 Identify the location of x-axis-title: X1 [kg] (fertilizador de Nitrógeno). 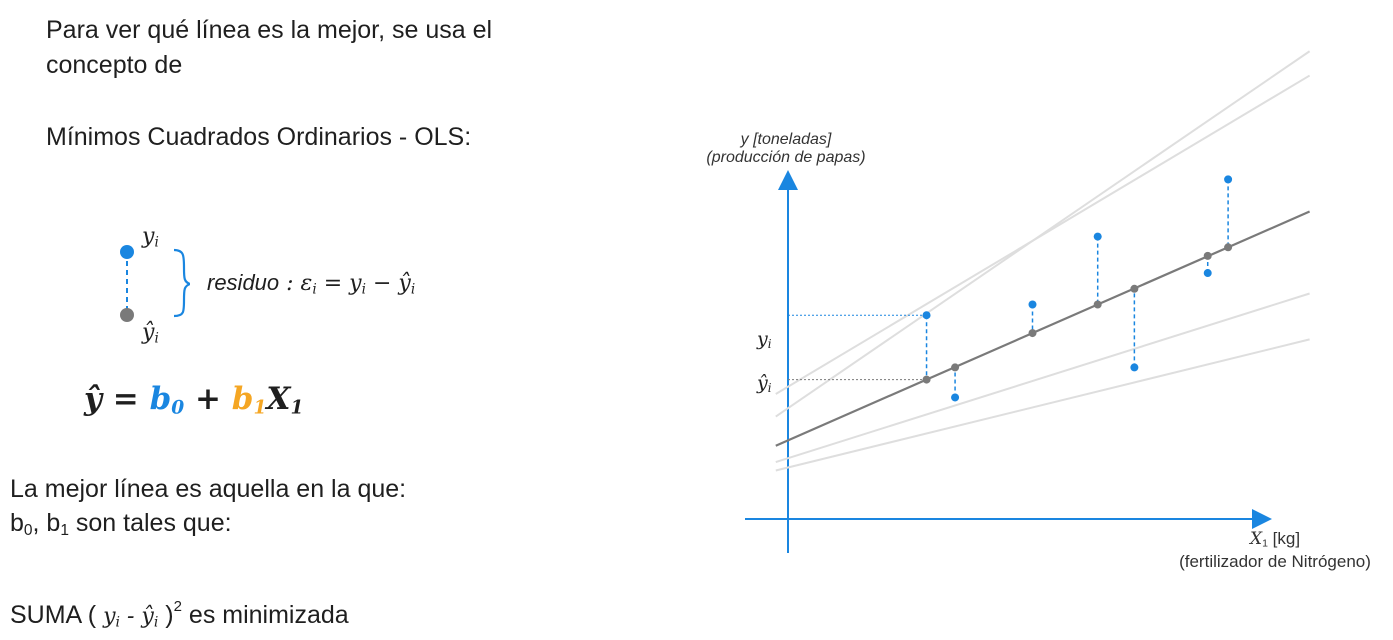
(1275, 550).